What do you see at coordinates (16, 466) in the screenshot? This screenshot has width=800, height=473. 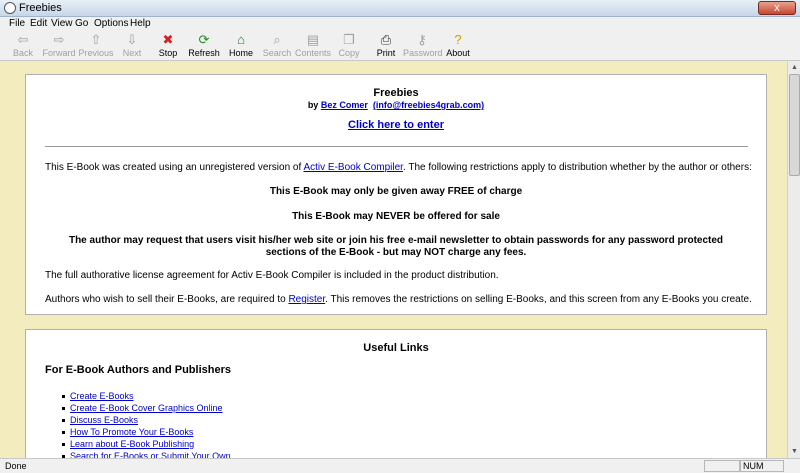 I see `status-text: Done` at bounding box center [16, 466].